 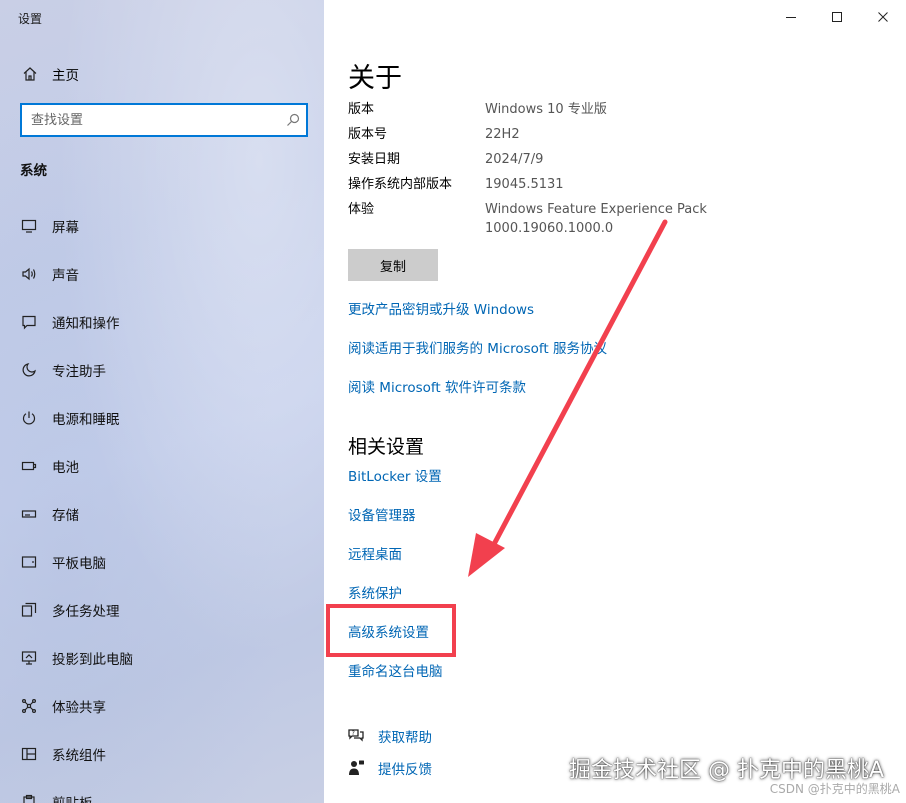 I want to click on sidebar-item-tablet: 平板电脑, so click(x=162, y=562).